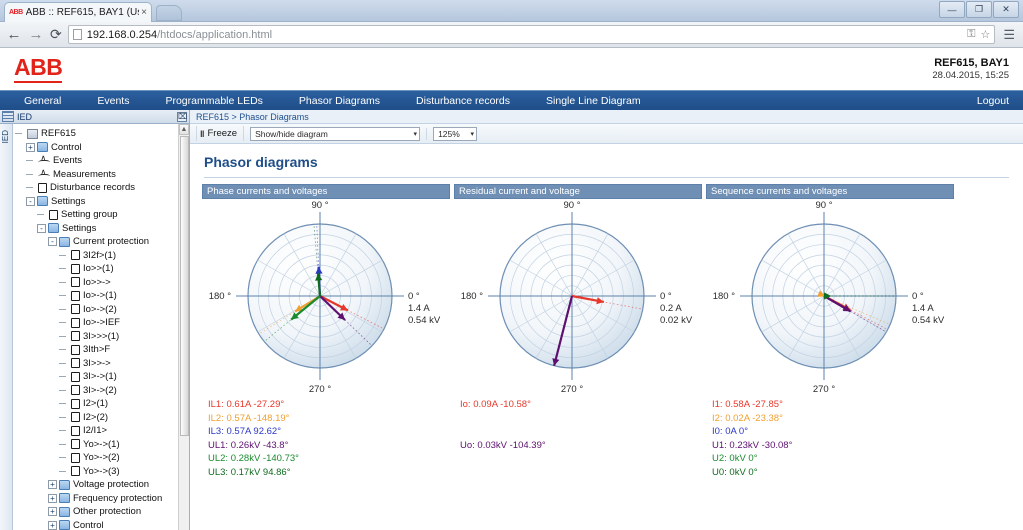  What do you see at coordinates (979, 9) in the screenshot?
I see `maximize-icon: ❐` at bounding box center [979, 9].